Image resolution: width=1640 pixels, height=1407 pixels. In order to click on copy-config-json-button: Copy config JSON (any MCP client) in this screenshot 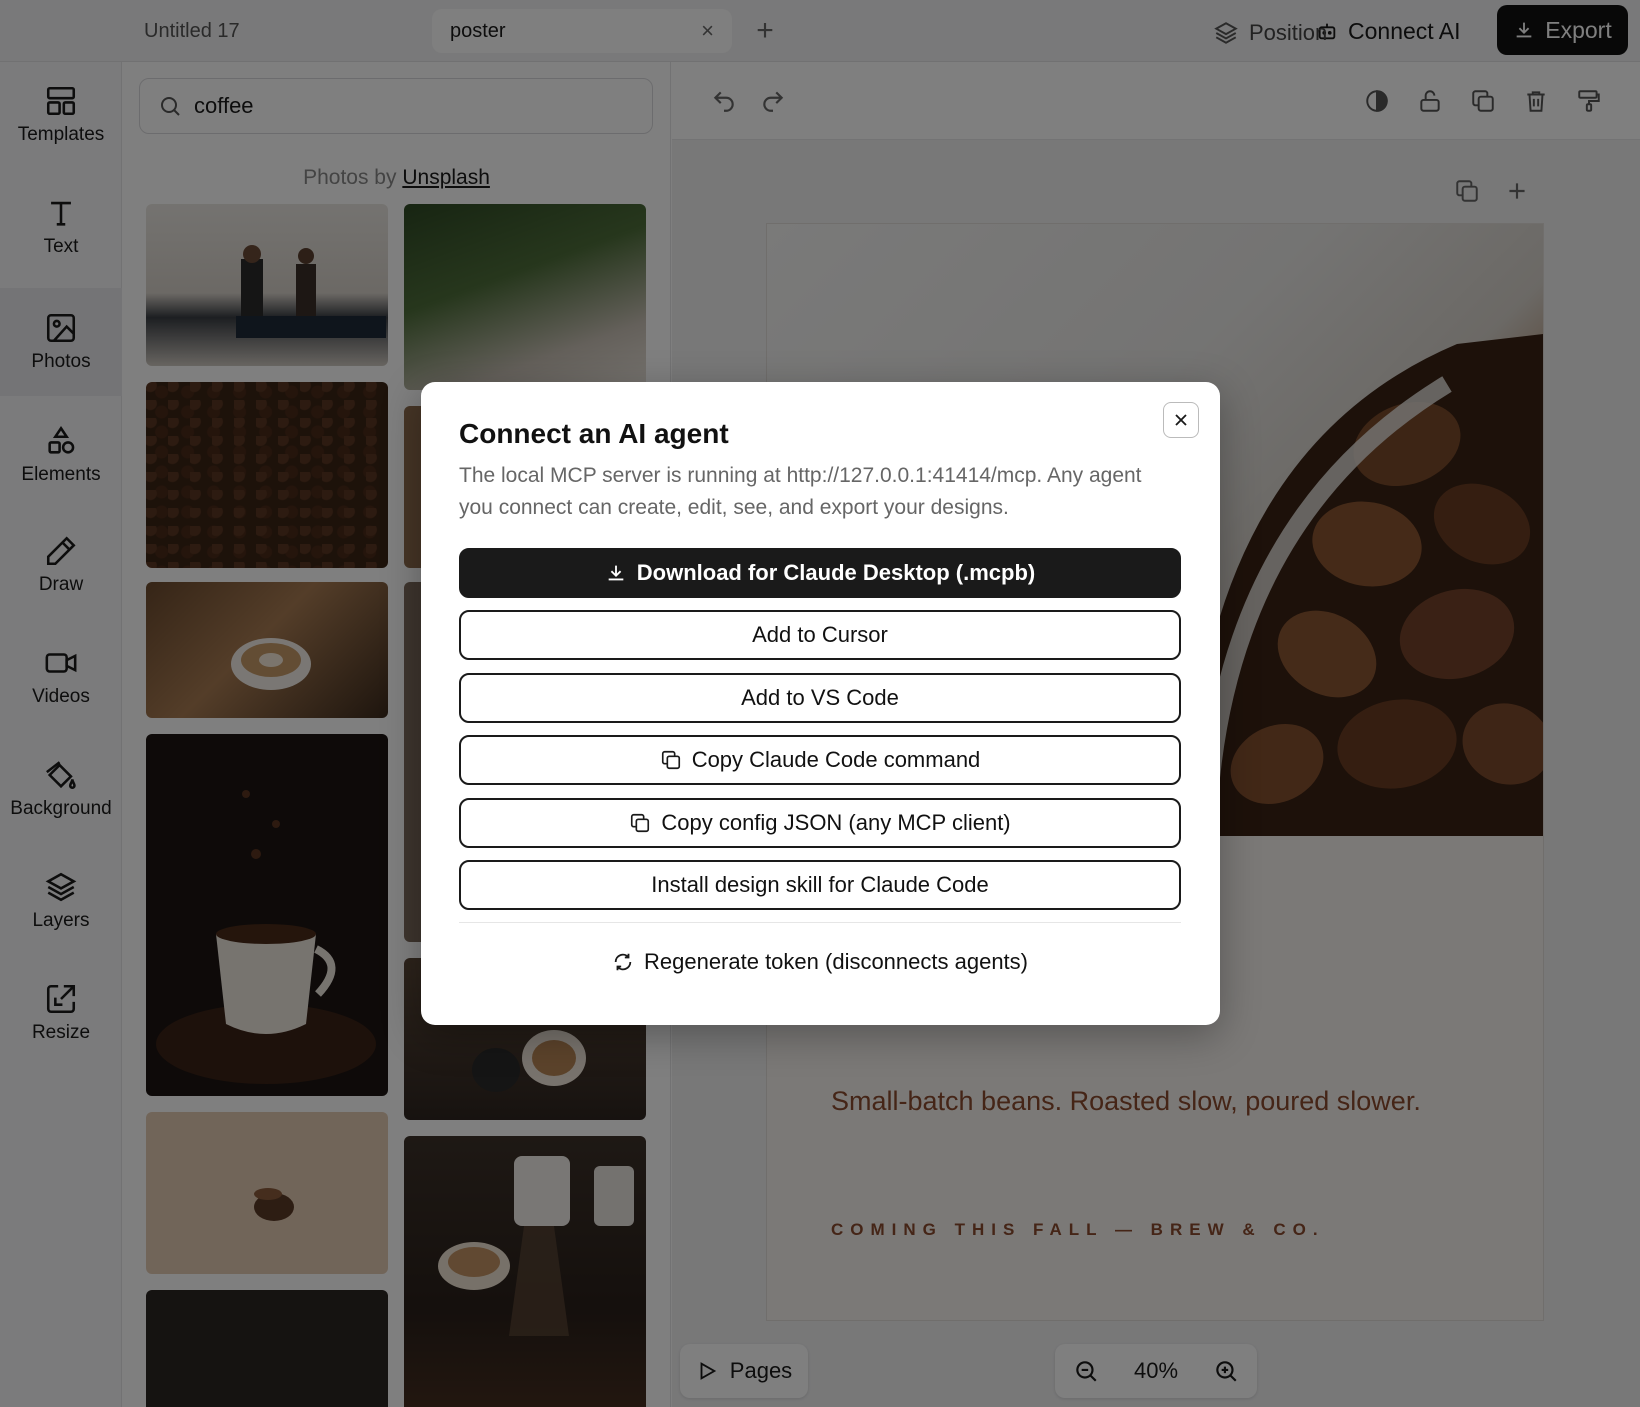, I will do `click(820, 823)`.